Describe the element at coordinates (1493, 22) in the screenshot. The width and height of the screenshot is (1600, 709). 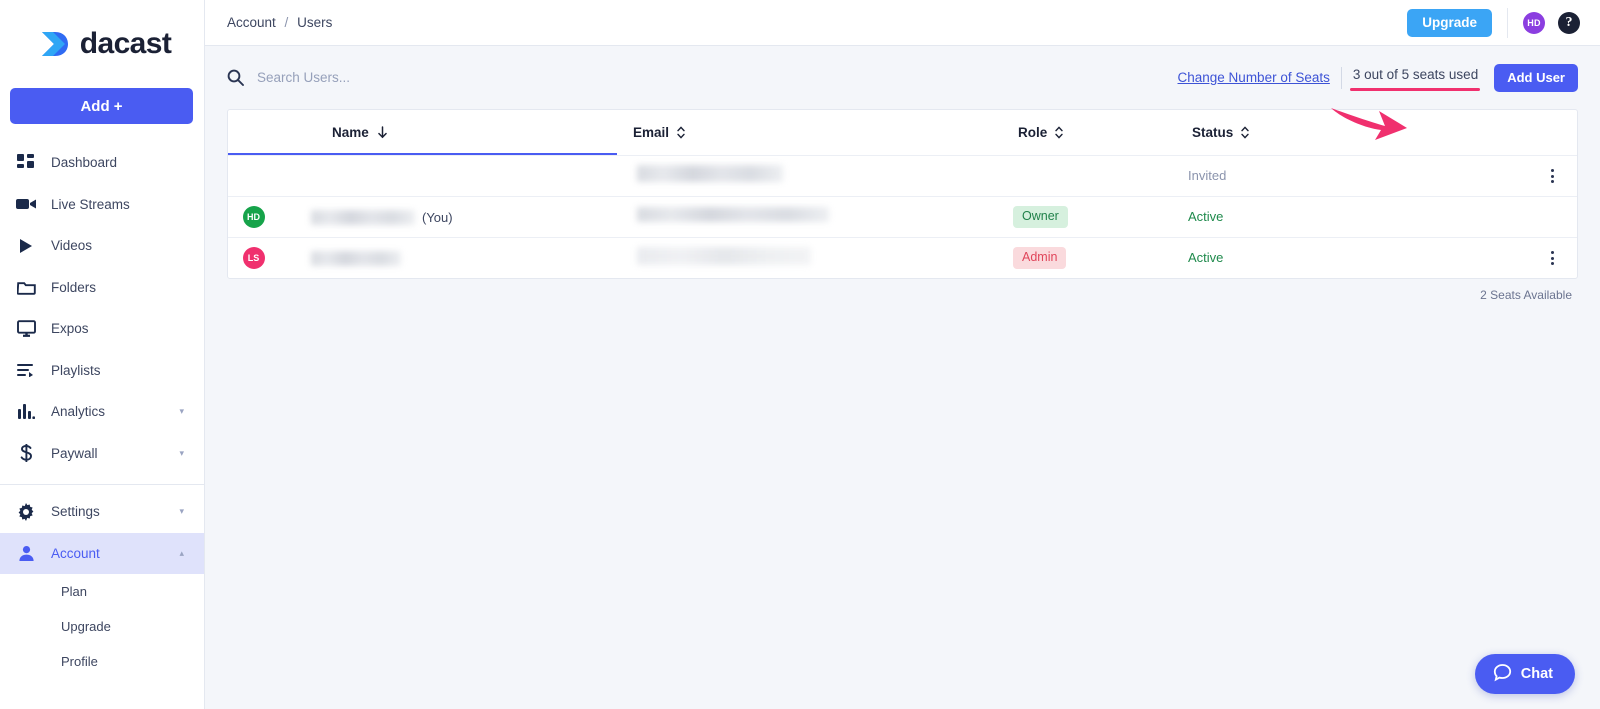
I see `top-bar-actions: Upgrade HD ?` at that location.